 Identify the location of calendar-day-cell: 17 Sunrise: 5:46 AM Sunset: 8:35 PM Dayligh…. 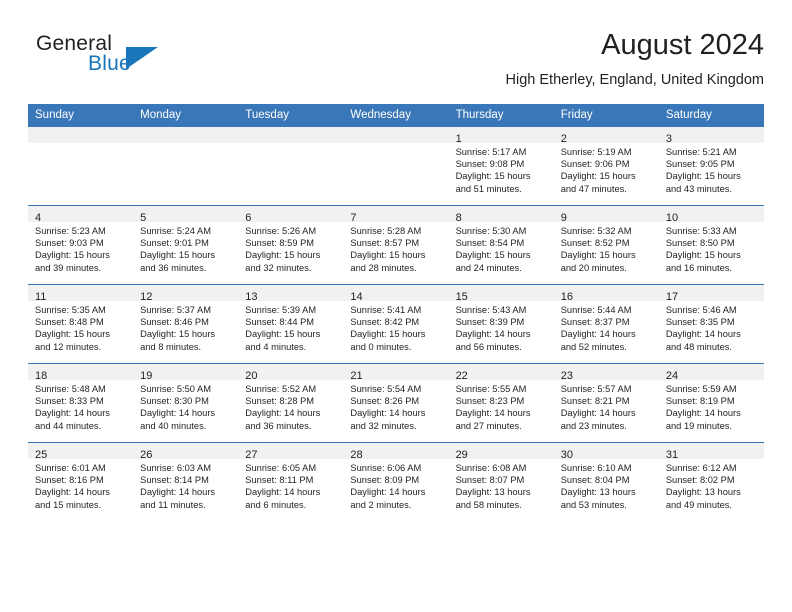
(711, 324).